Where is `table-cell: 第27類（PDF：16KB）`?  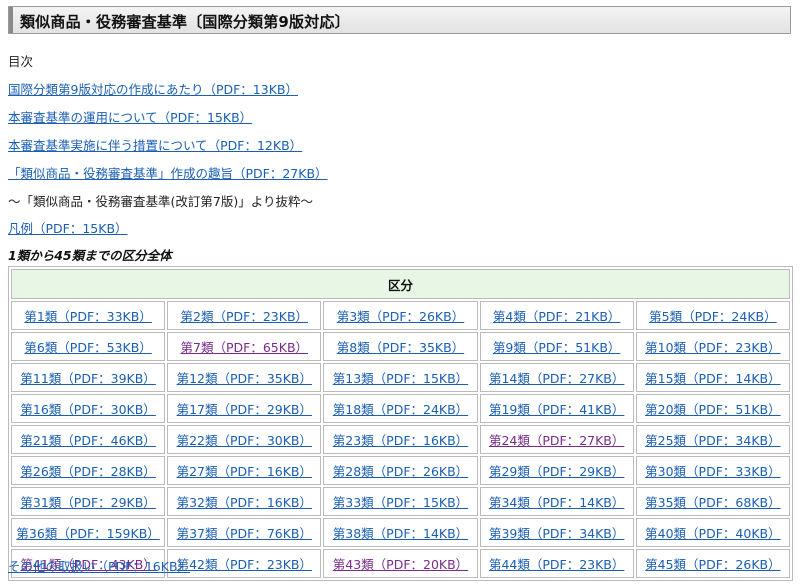 table-cell: 第27類（PDF：16KB） is located at coordinates (244, 470).